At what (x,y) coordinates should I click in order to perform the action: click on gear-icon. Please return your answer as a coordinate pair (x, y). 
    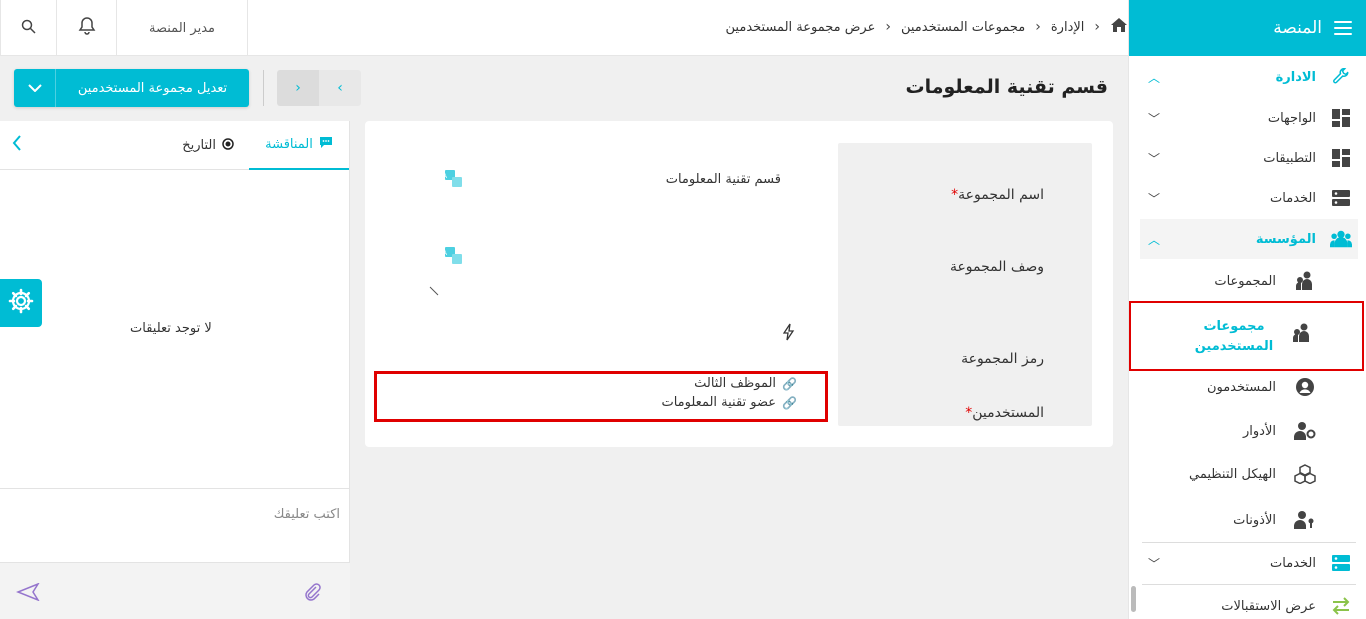
    Looking at the image, I should click on (21, 303).